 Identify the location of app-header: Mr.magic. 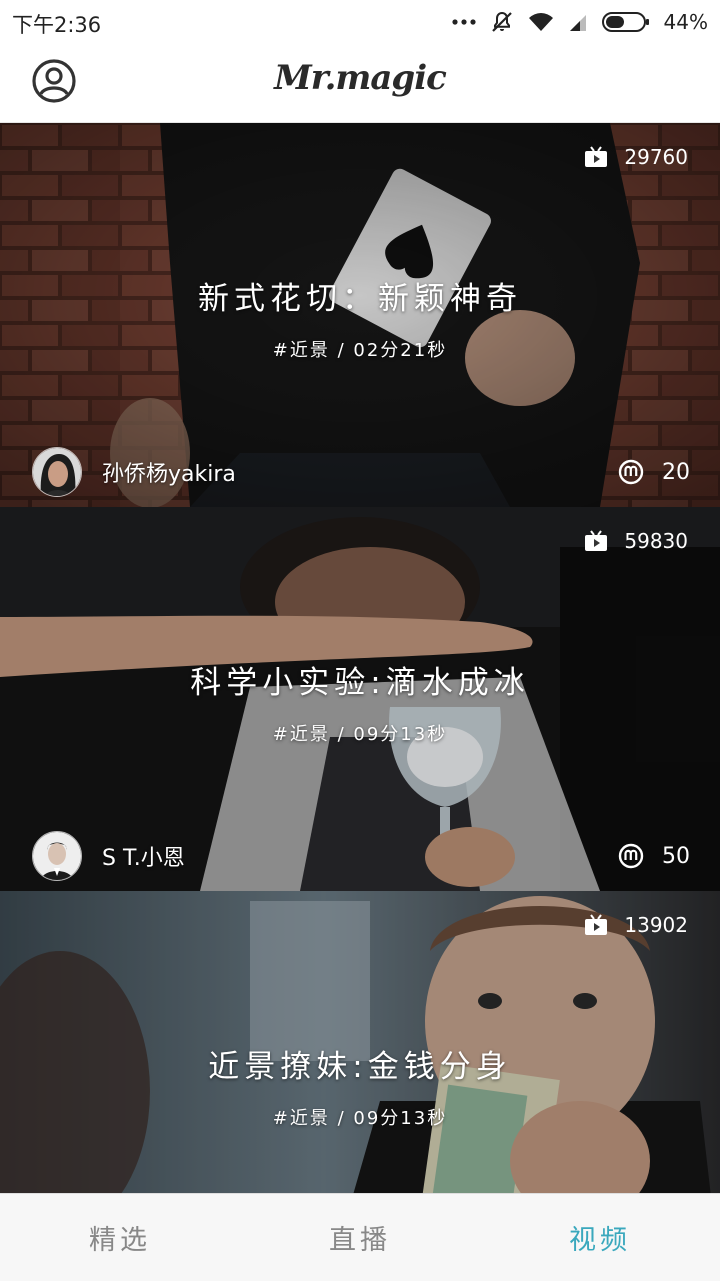
(360, 83).